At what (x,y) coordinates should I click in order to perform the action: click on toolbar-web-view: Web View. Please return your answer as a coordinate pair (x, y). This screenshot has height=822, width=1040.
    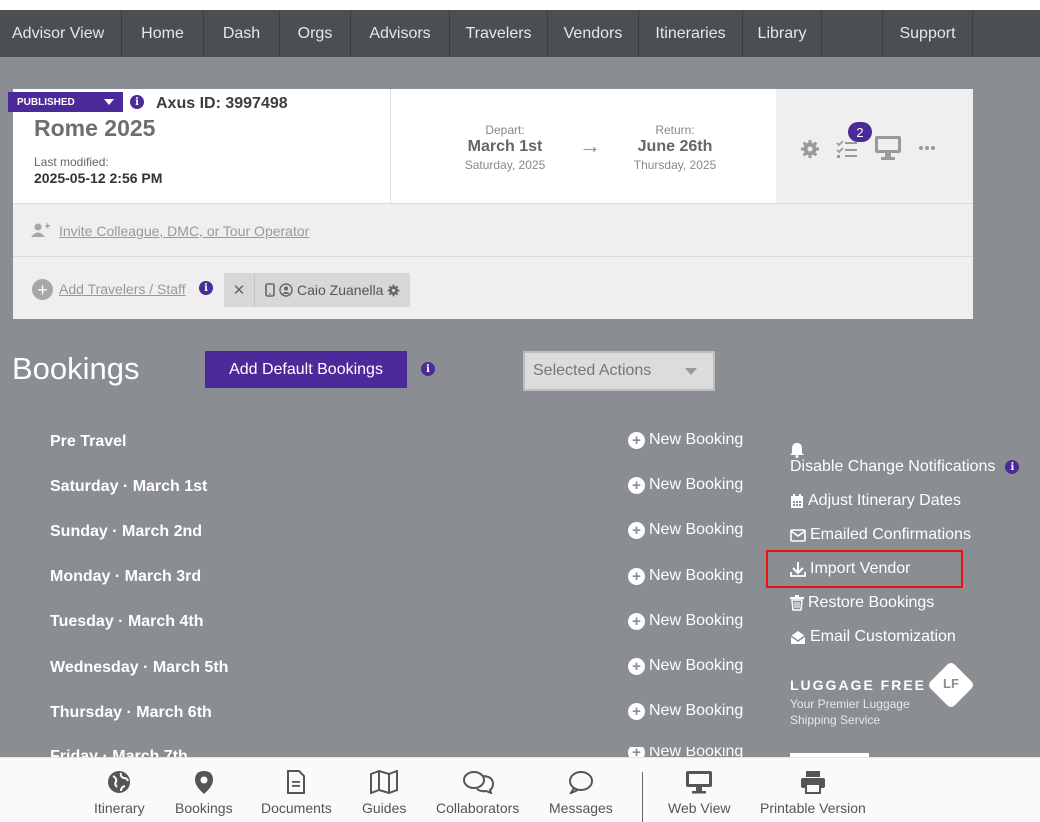
    Looking at the image, I should click on (699, 793).